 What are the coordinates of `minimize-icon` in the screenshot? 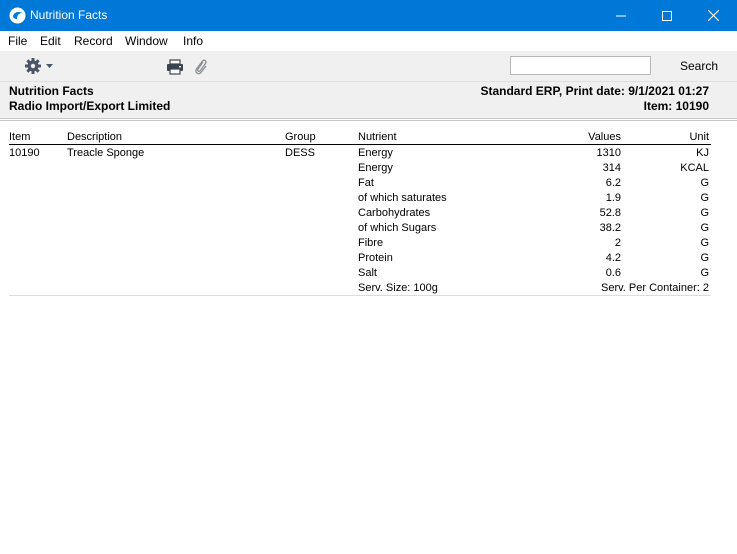 It's located at (621, 15).